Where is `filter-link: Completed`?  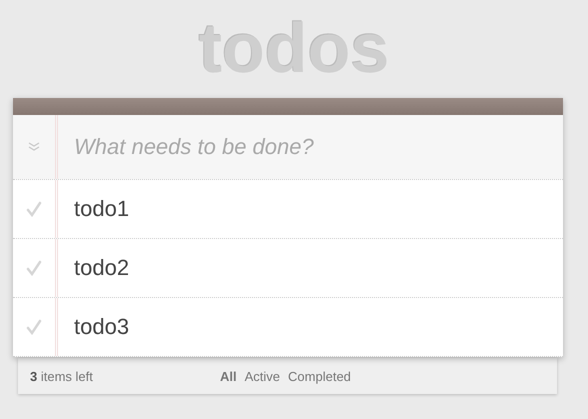
filter-link: Completed is located at coordinates (319, 376).